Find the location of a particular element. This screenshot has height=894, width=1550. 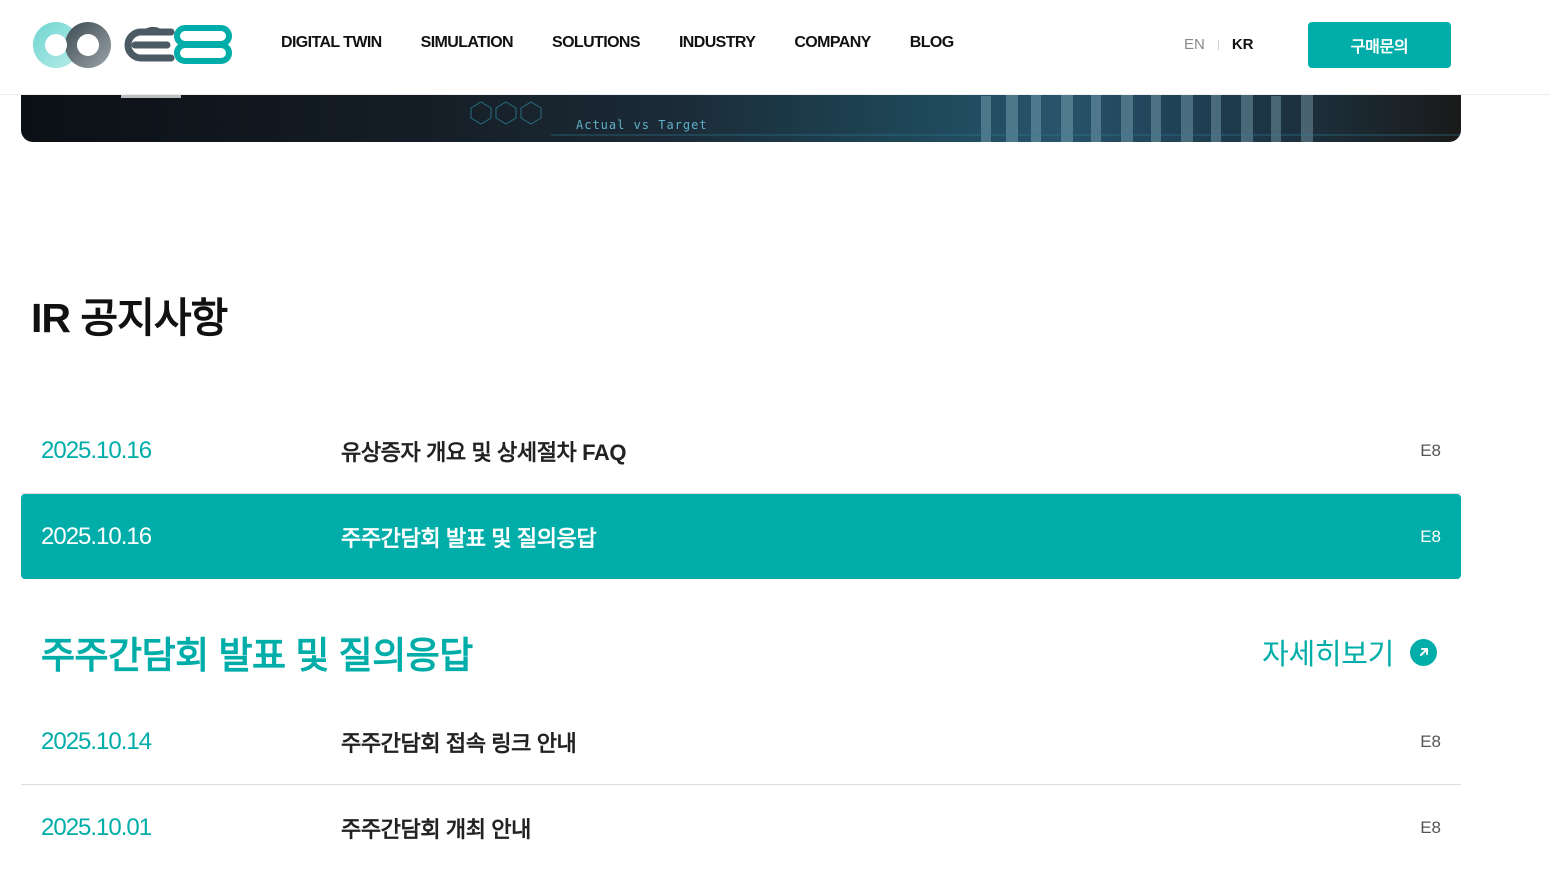

view-more-label: 자세히보기 is located at coordinates (1328, 655).